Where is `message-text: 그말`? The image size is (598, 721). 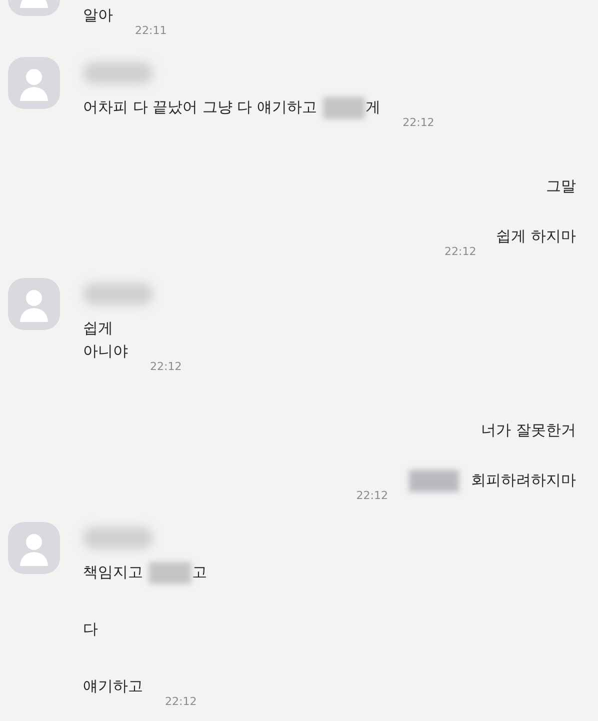
message-text: 그말 is located at coordinates (561, 186).